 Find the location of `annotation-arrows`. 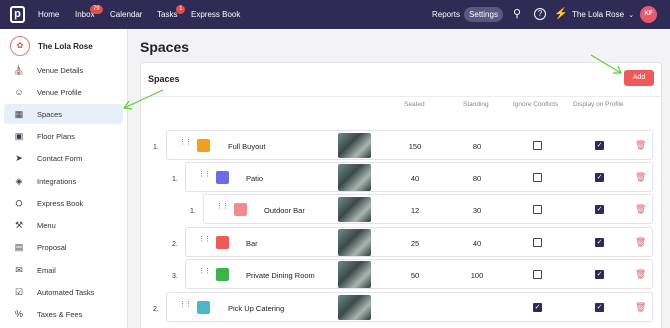

annotation-arrows is located at coordinates (372, 82).